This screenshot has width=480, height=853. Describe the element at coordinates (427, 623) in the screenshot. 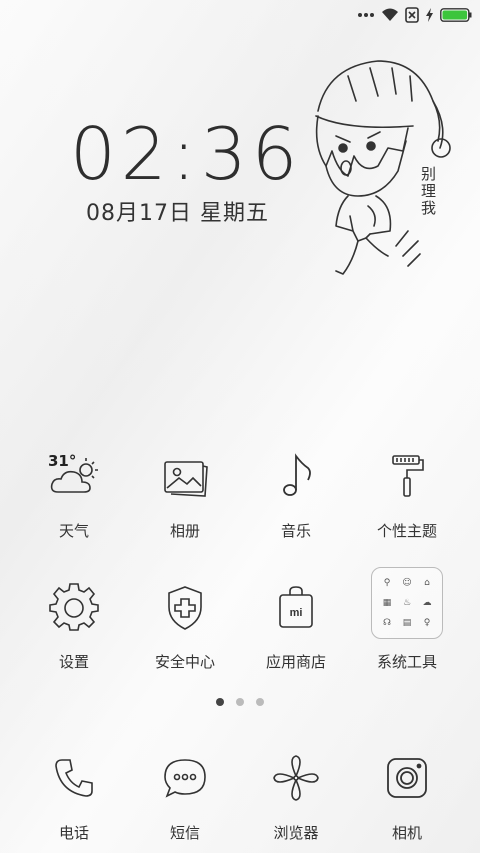

I see `mini-icon: ♀` at that location.